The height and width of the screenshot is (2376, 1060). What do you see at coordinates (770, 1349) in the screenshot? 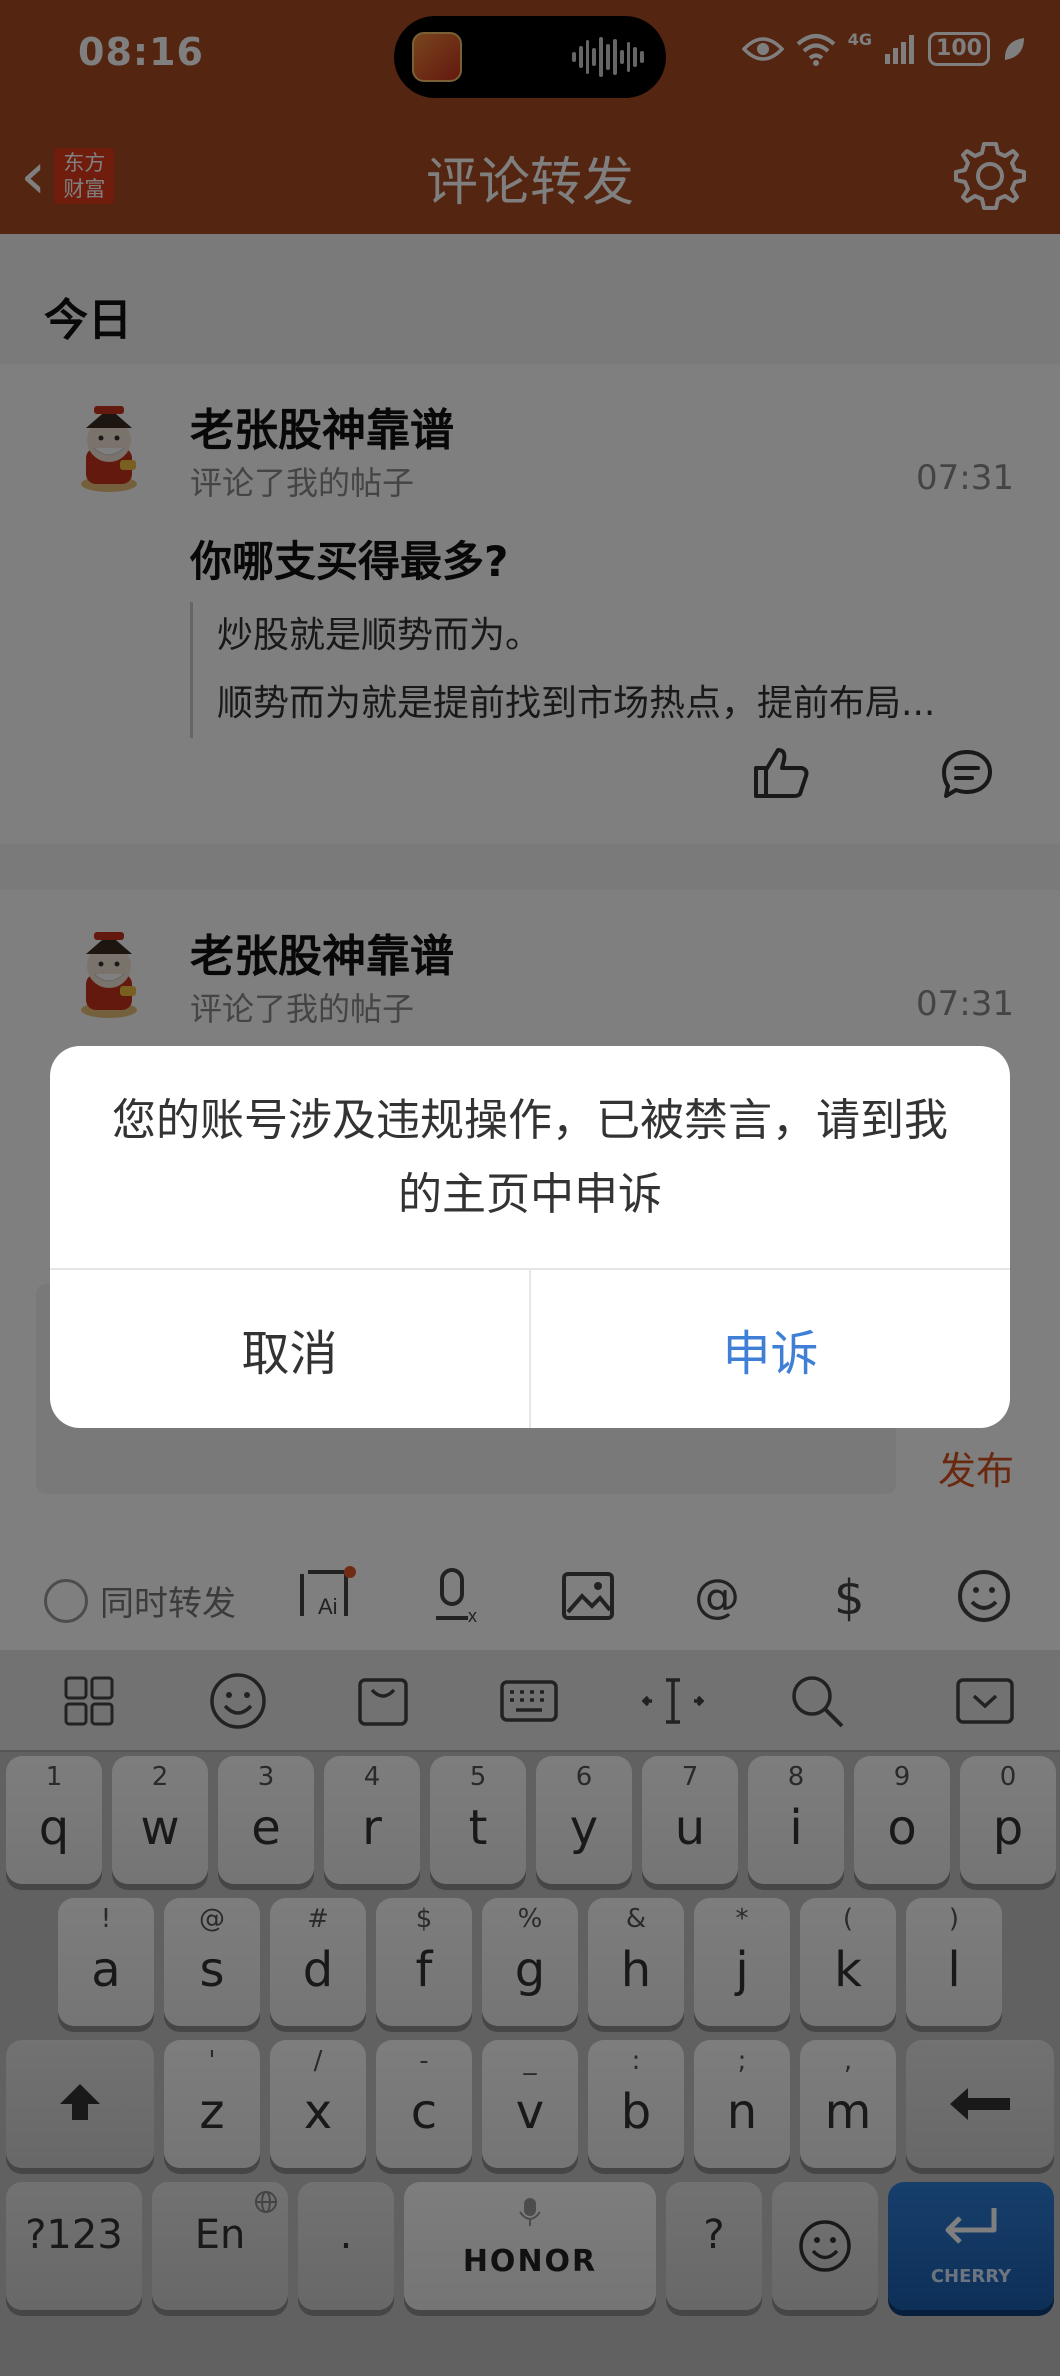
I see `appeal-button: 申诉` at bounding box center [770, 1349].